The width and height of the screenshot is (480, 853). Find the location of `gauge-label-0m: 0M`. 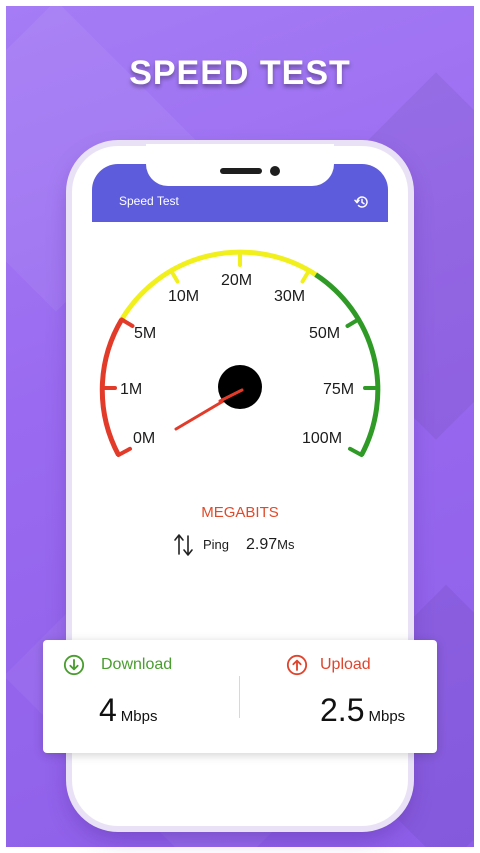

gauge-label-0m: 0M is located at coordinates (144, 438).